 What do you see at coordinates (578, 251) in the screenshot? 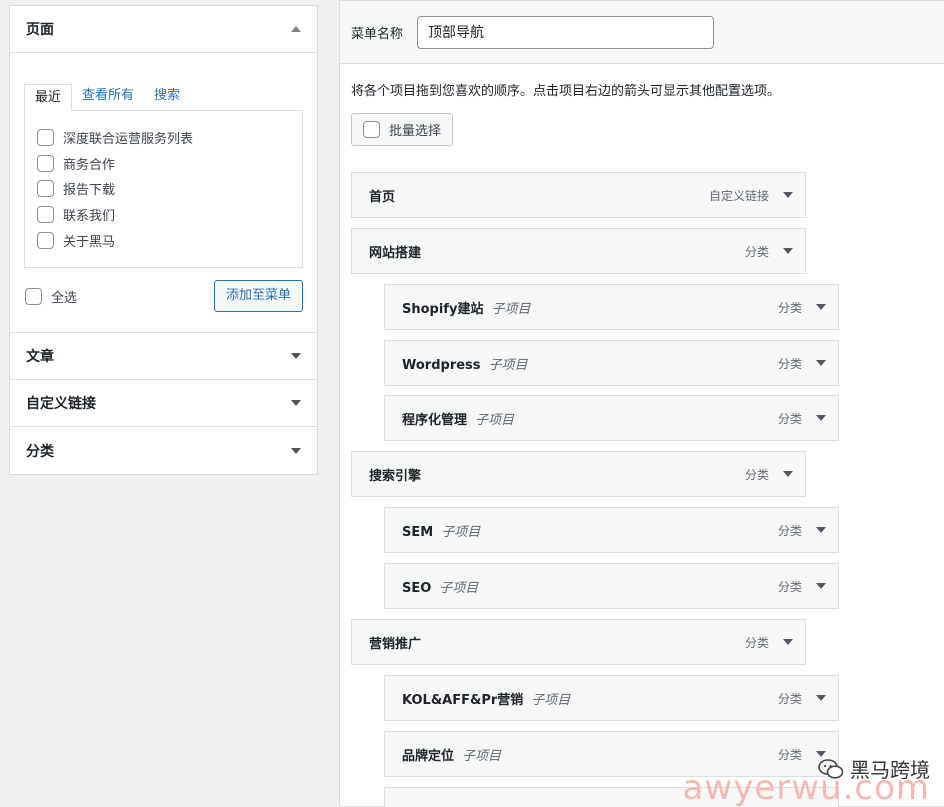
I see `menu-item: 网站搭建 分类` at bounding box center [578, 251].